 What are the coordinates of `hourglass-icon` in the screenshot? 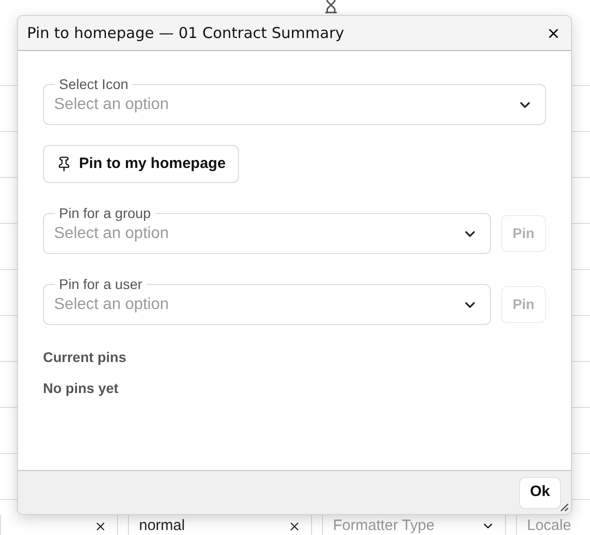 It's located at (331, 7).